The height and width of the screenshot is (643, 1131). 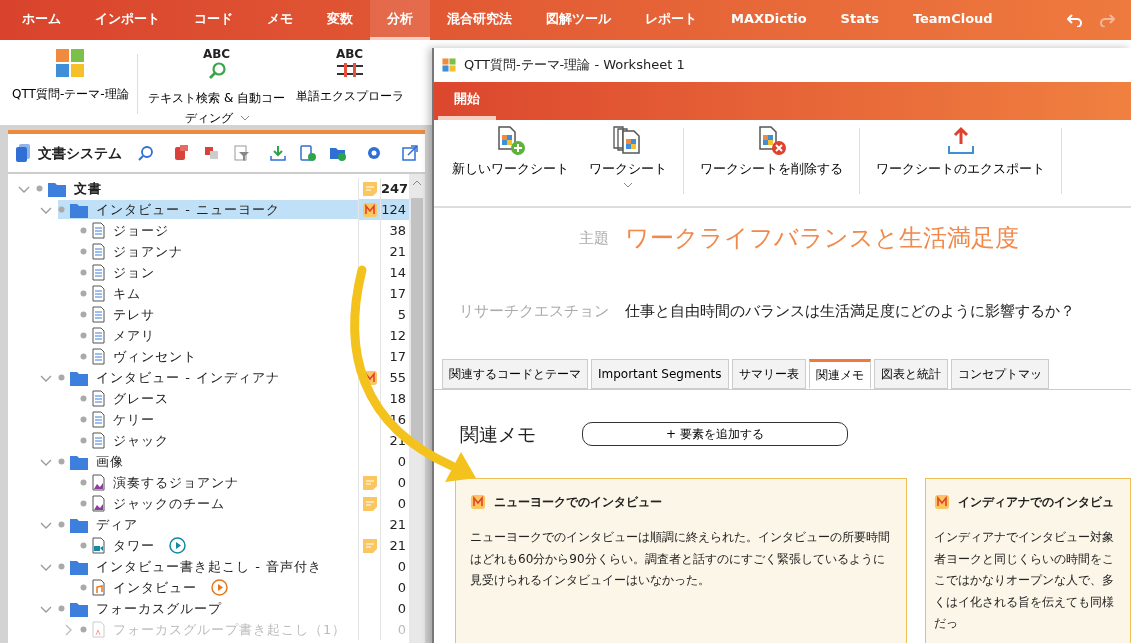 I want to click on tree-label: インタビュー - ニューヨーク, so click(x=188, y=209).